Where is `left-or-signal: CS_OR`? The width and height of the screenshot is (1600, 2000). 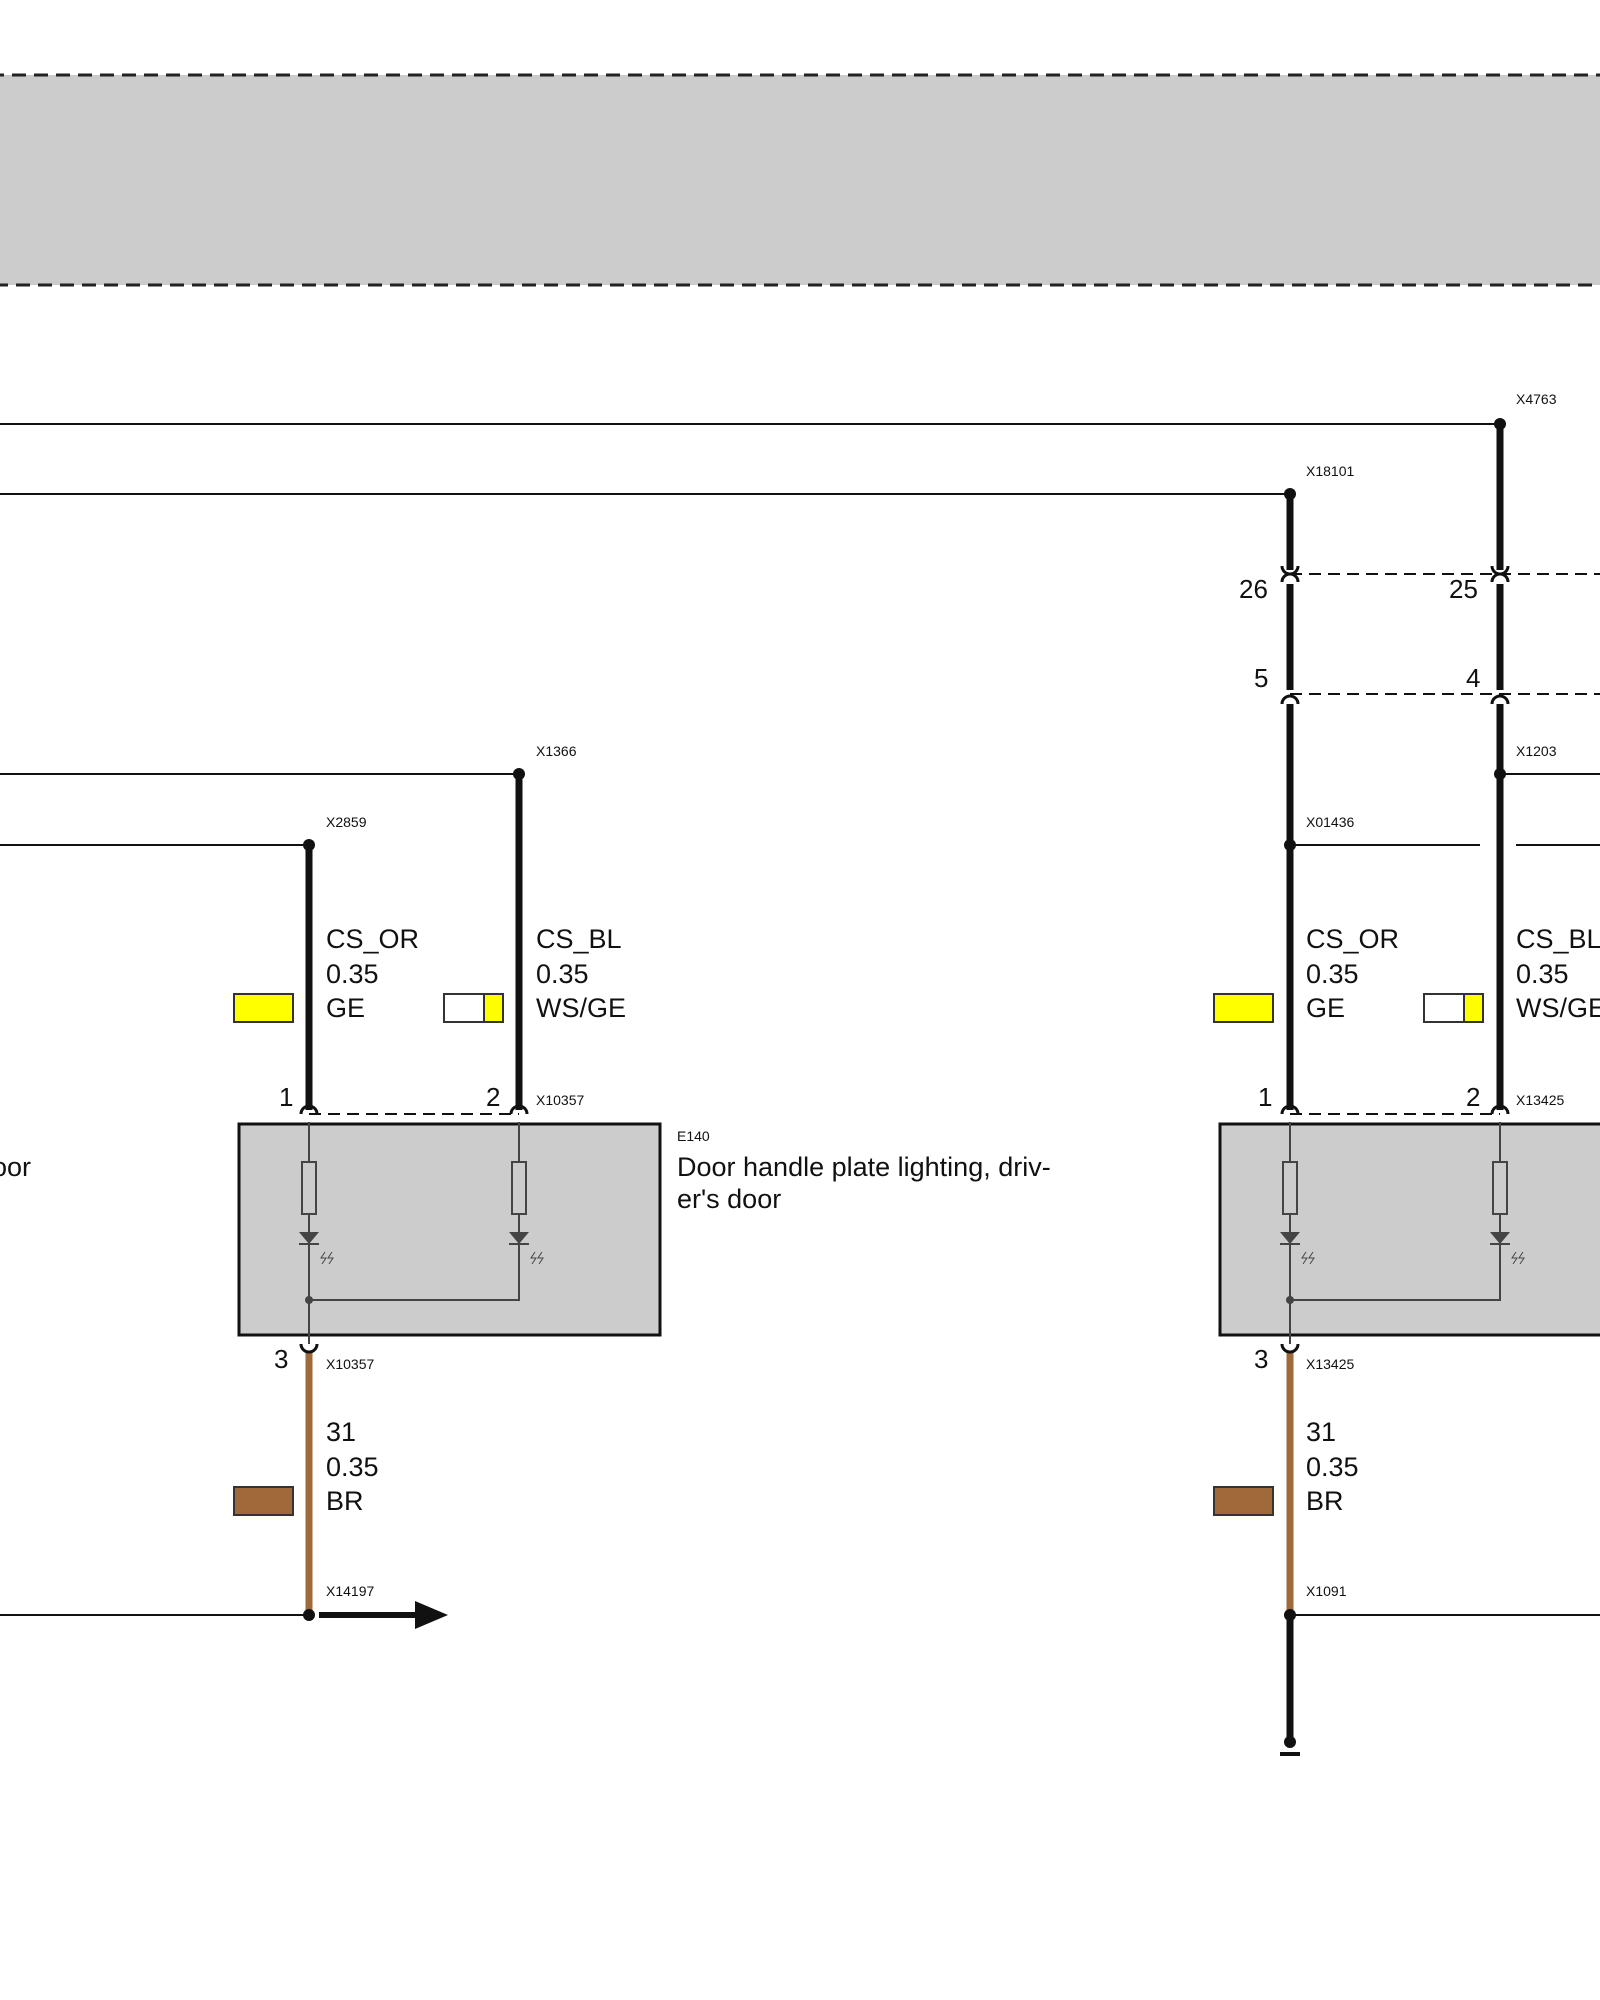 left-or-signal: CS_OR is located at coordinates (372, 939).